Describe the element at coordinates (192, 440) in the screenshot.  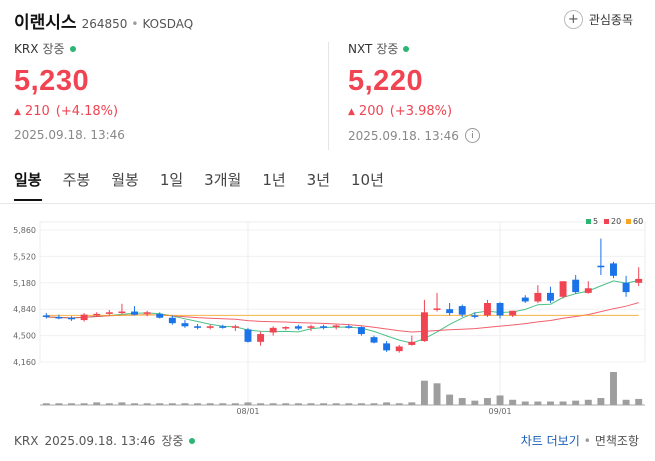
I see `live-dot-icon` at that location.